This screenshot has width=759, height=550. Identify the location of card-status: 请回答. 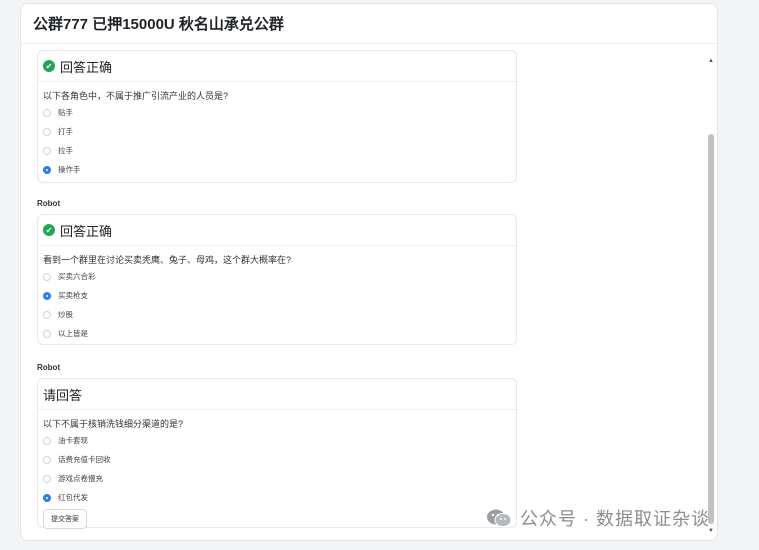
(277, 394).